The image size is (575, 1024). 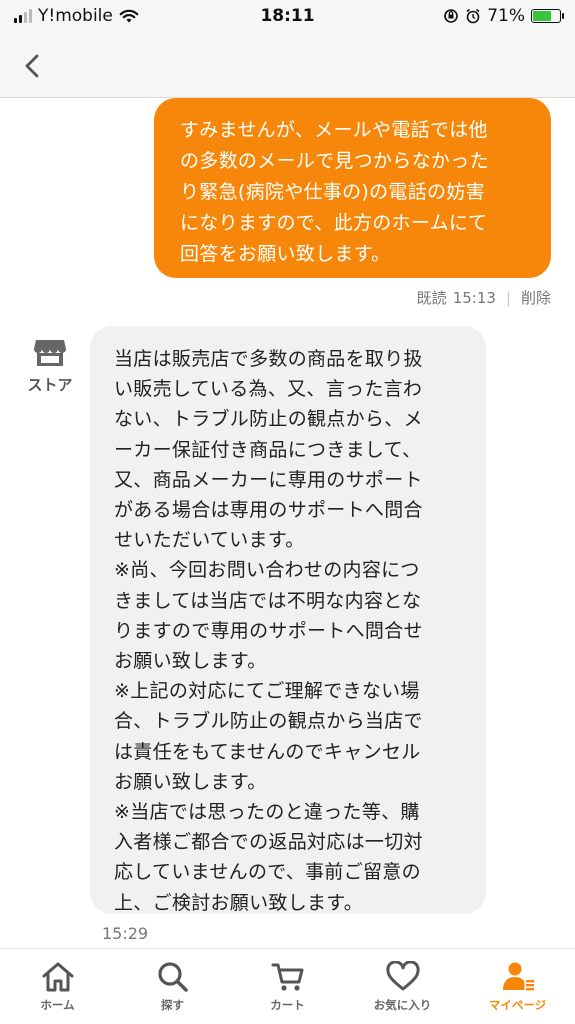 What do you see at coordinates (125, 933) in the screenshot?
I see `incoming-time: 15:29` at bounding box center [125, 933].